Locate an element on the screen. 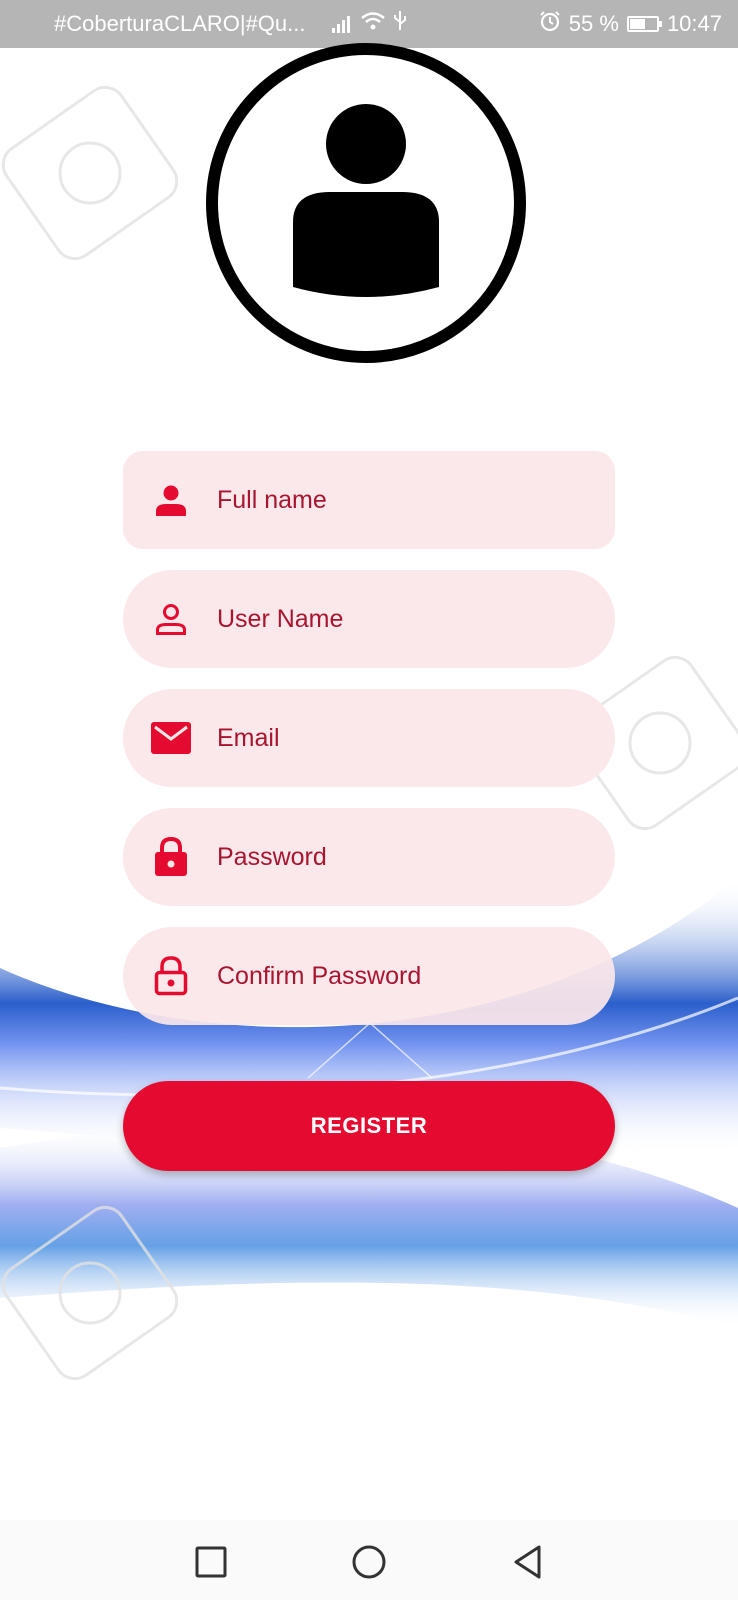  confirm-password-field is located at coordinates (369, 976).